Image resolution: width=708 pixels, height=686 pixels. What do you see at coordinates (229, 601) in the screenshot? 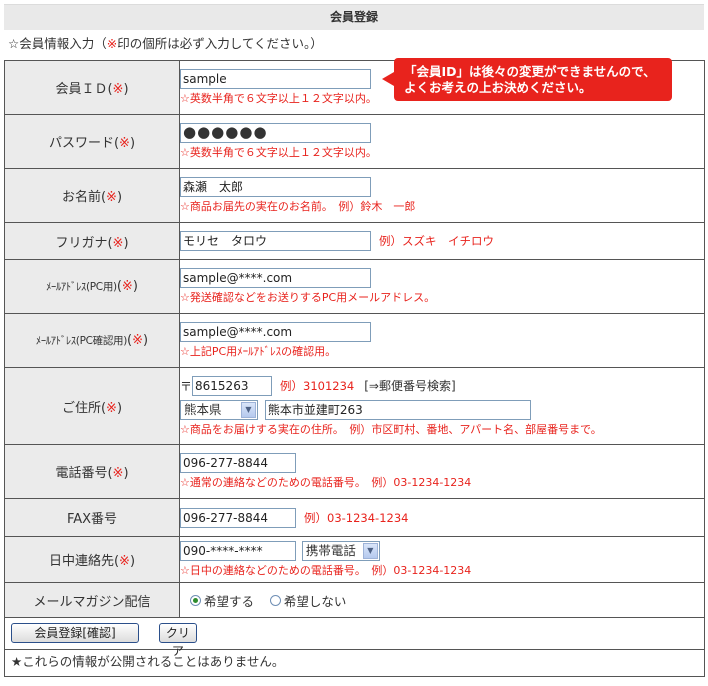
I see `newsletter-yes-label: 希望する` at bounding box center [229, 601].